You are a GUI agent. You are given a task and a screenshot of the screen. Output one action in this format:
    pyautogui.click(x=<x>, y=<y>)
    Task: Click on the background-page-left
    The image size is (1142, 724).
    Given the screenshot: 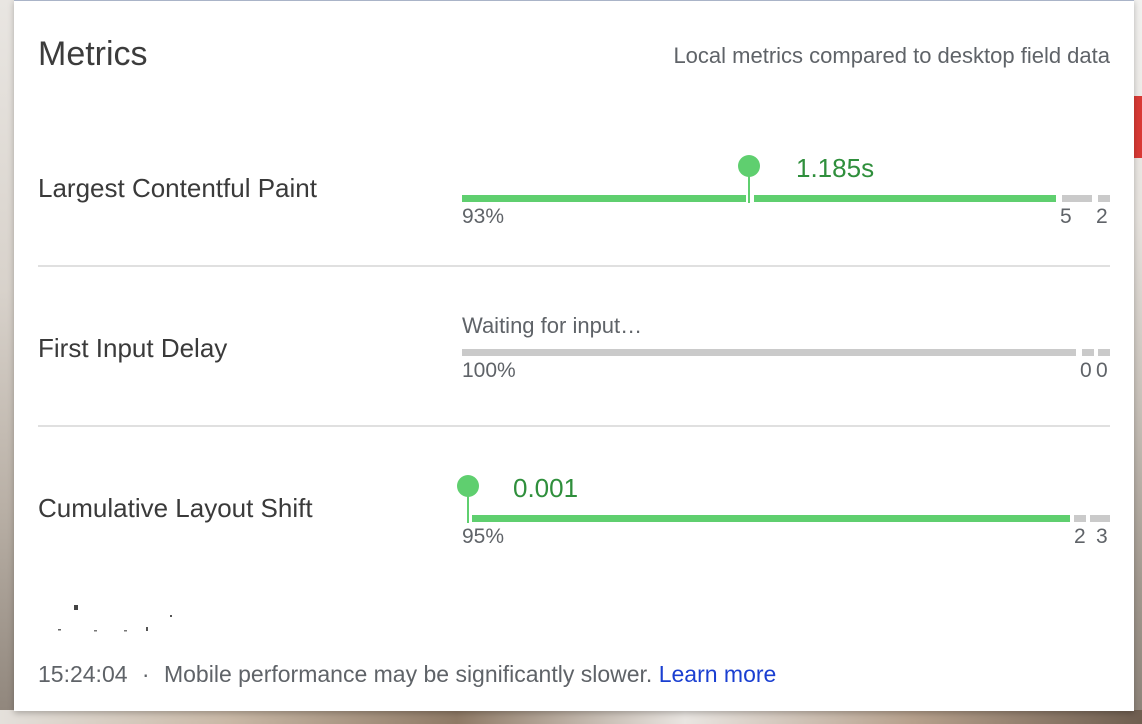 What is the action you would take?
    pyautogui.click(x=7, y=362)
    